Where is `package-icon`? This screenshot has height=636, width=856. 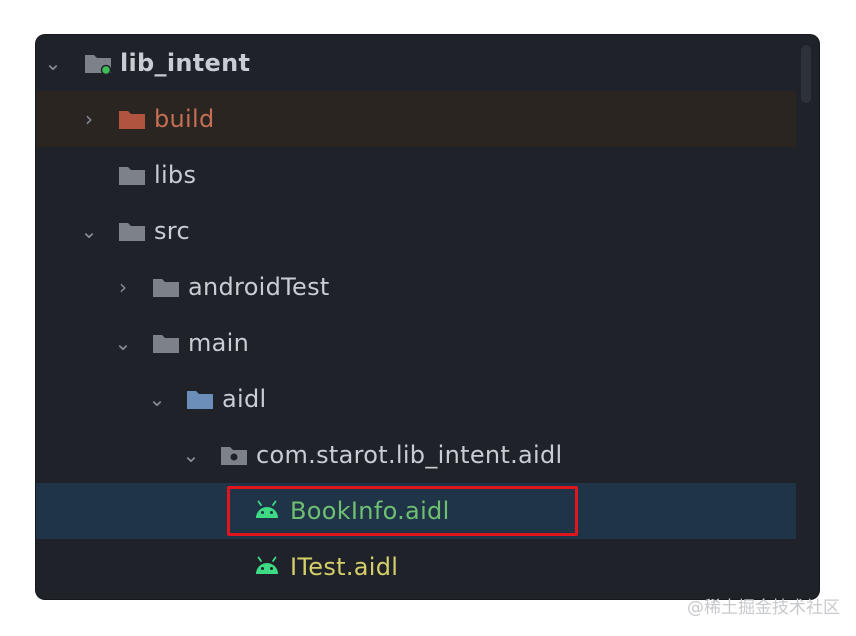
package-icon is located at coordinates (234, 456).